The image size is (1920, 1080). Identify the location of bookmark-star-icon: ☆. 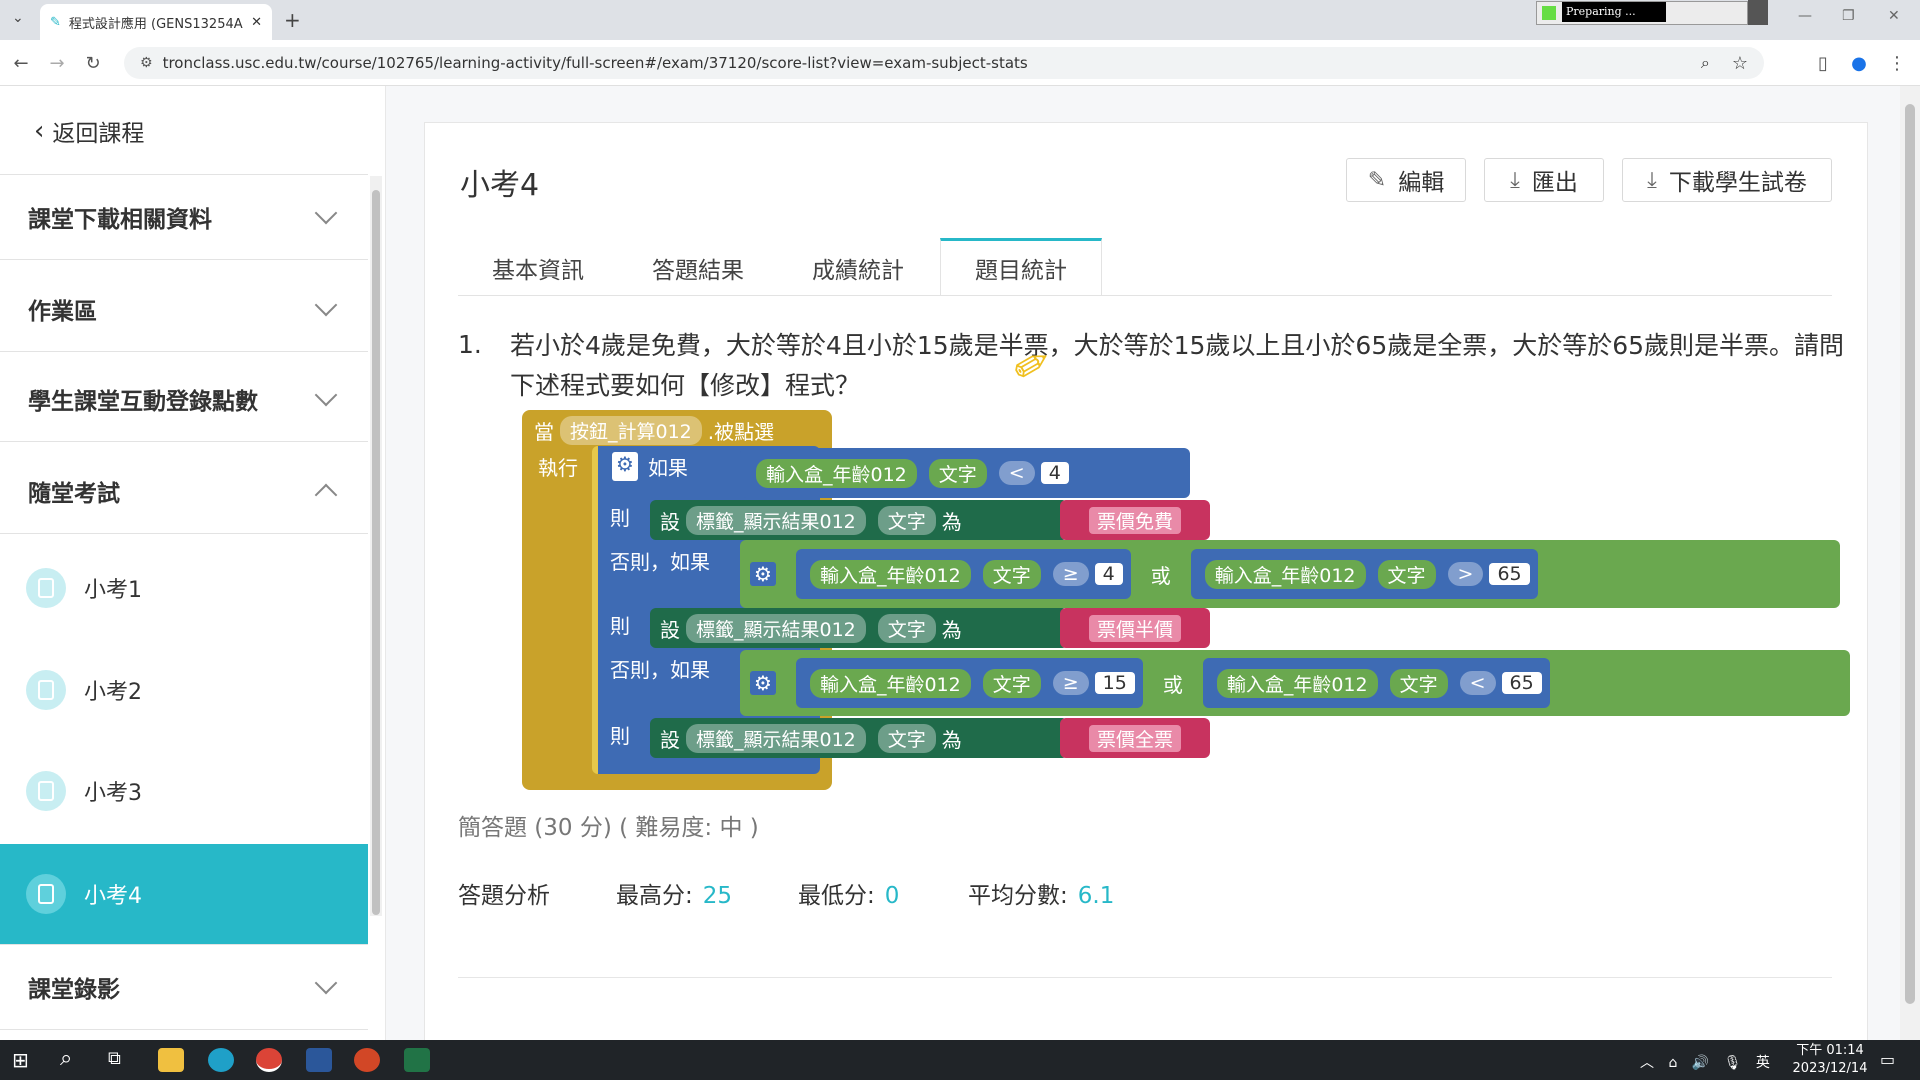
(1740, 63).